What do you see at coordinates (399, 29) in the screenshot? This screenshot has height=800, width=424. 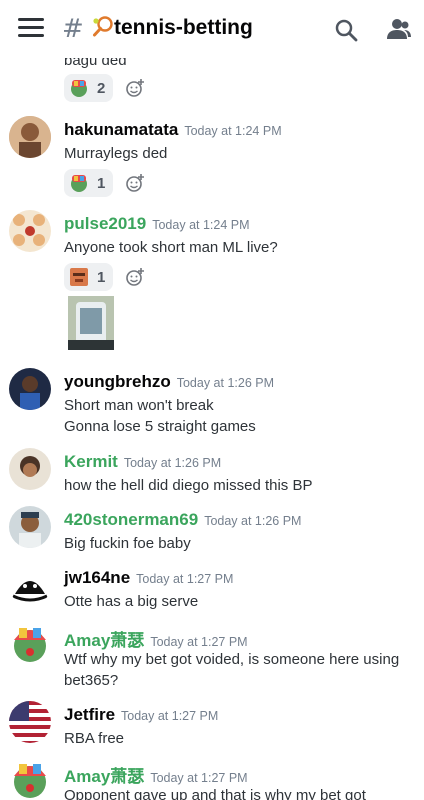 I see `members-icon` at bounding box center [399, 29].